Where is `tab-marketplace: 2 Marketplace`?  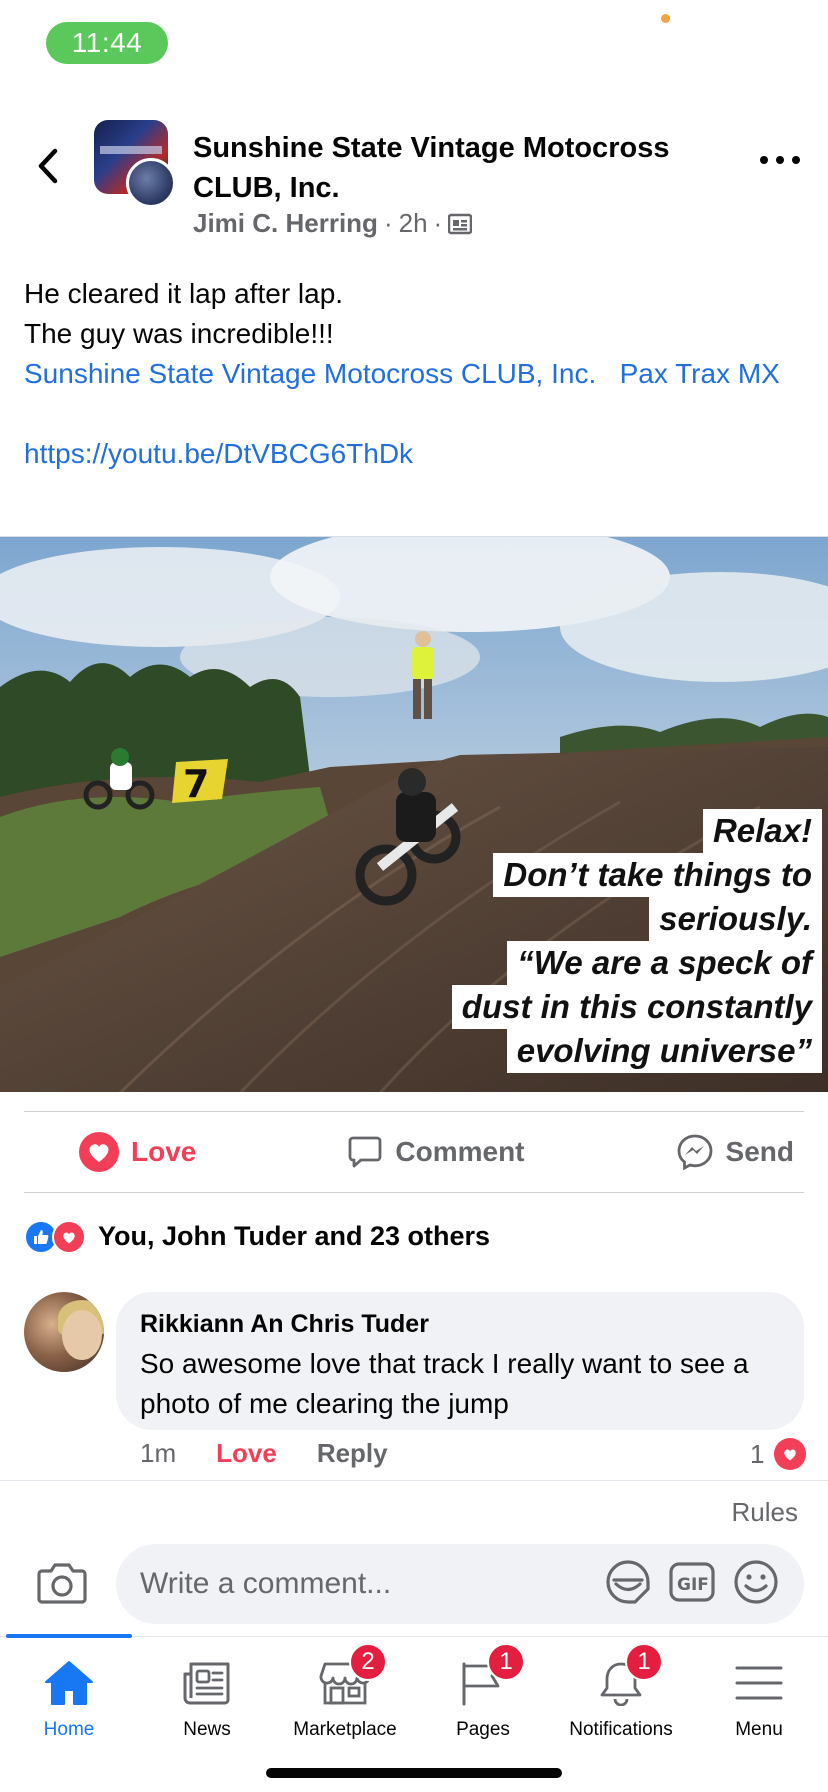
tab-marketplace: 2 Marketplace is located at coordinates (345, 1695).